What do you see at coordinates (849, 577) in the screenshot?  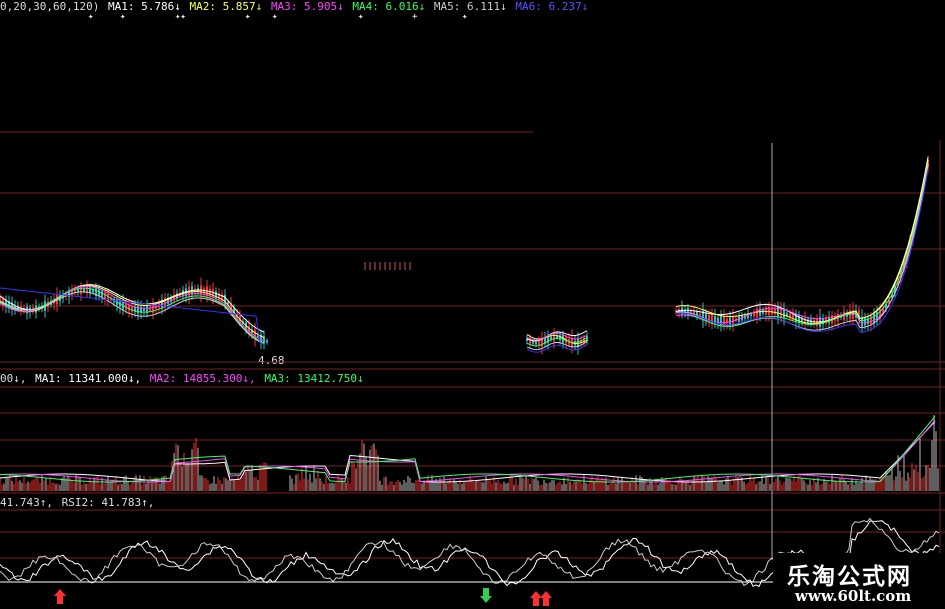 I see `watermark-title: 乐淘公式网` at bounding box center [849, 577].